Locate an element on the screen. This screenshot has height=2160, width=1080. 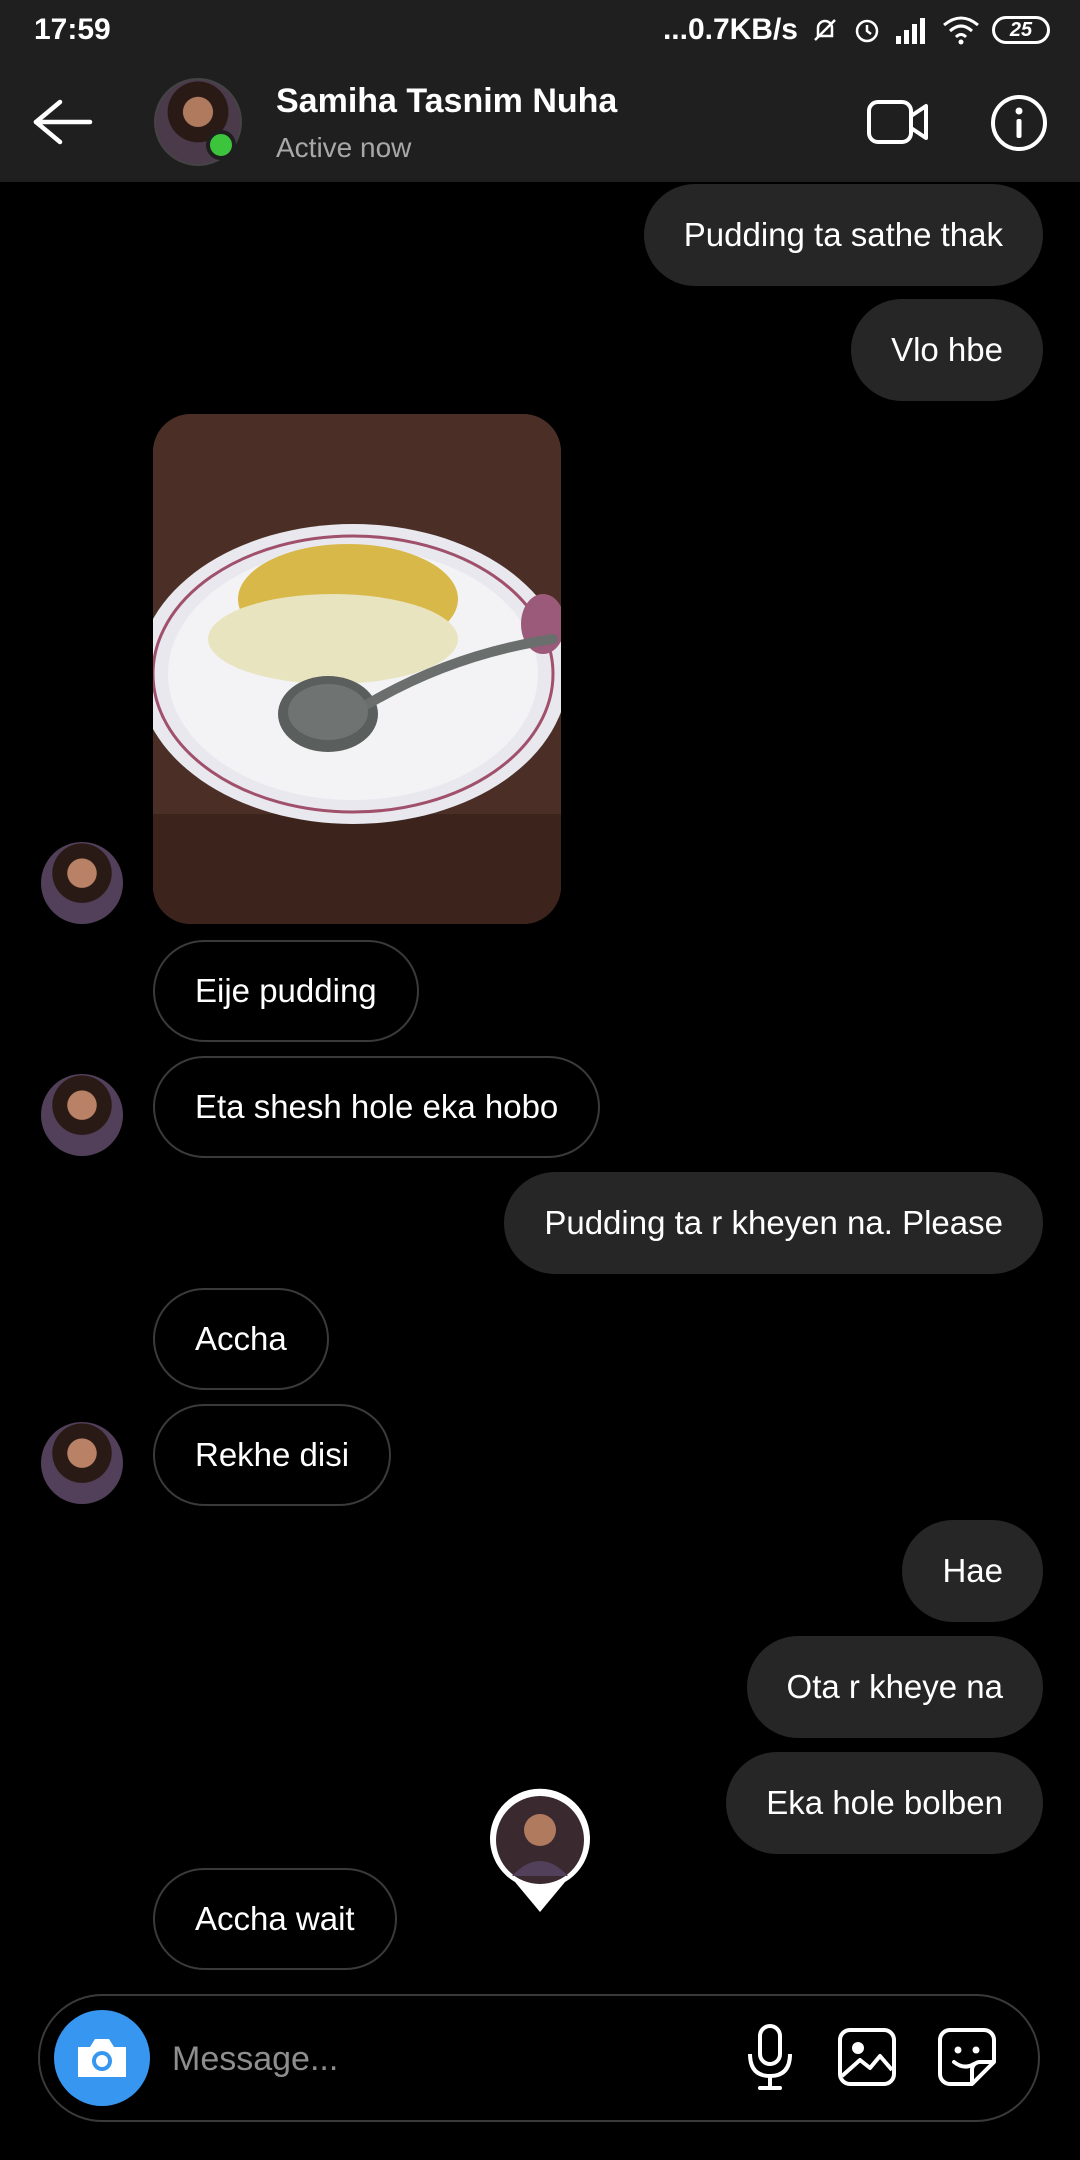
voice-message-button is located at coordinates (770, 2057).